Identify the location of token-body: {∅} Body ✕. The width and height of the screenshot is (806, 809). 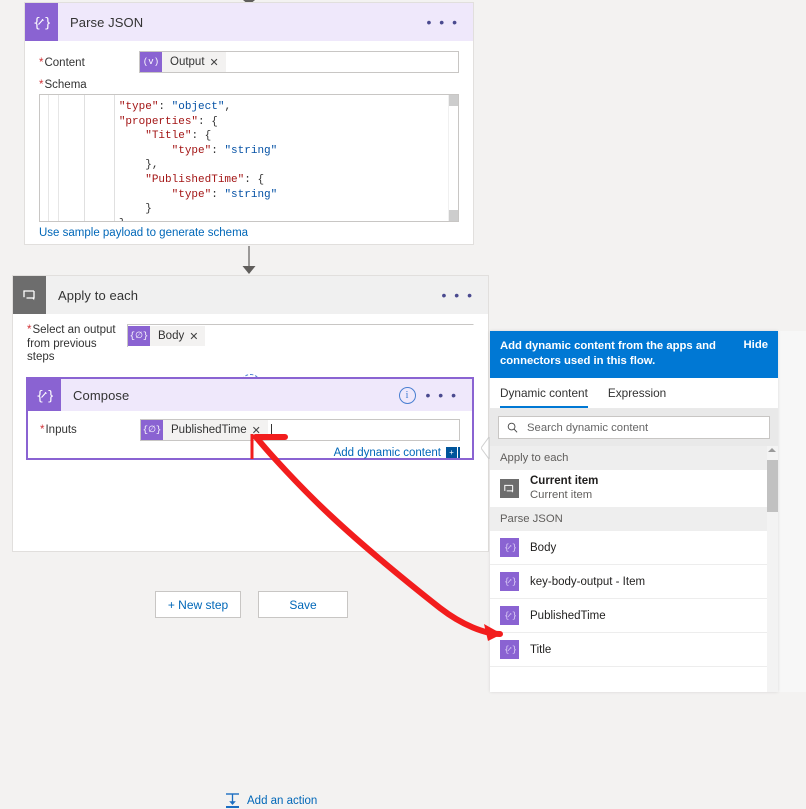
(167, 336).